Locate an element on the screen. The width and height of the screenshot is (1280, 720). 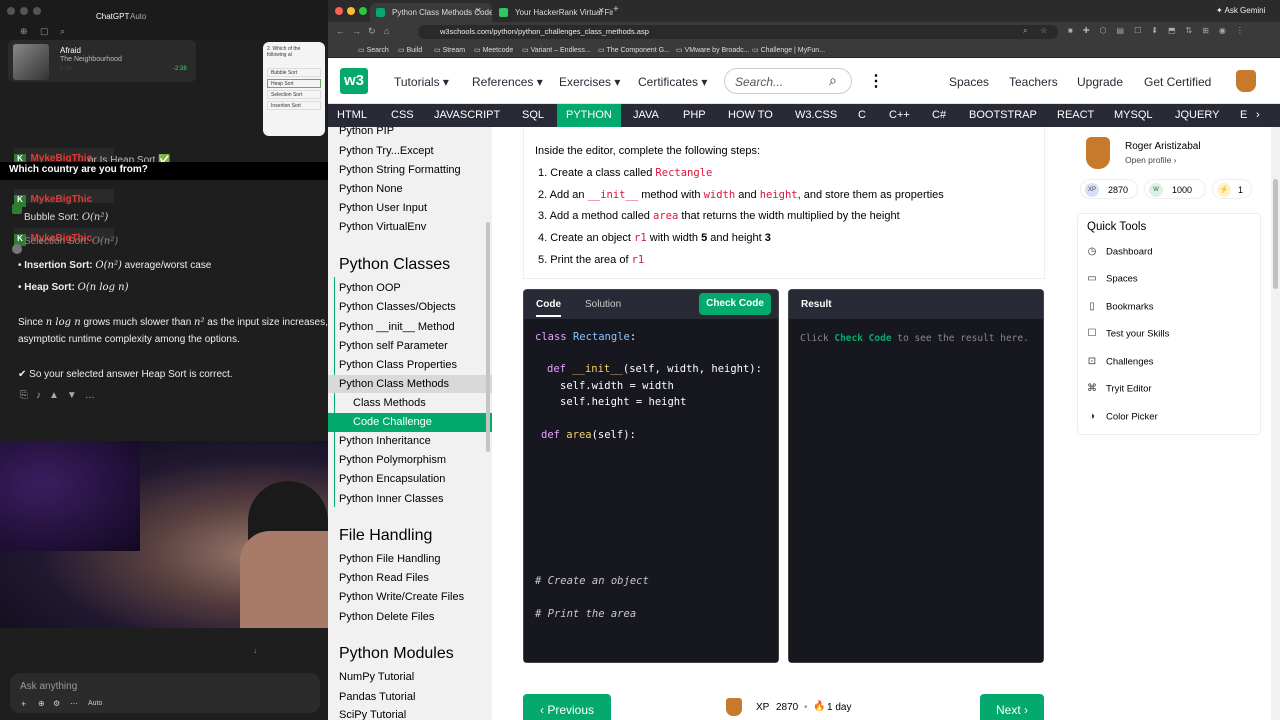
maximize-window-icon is located at coordinates (363, 11).